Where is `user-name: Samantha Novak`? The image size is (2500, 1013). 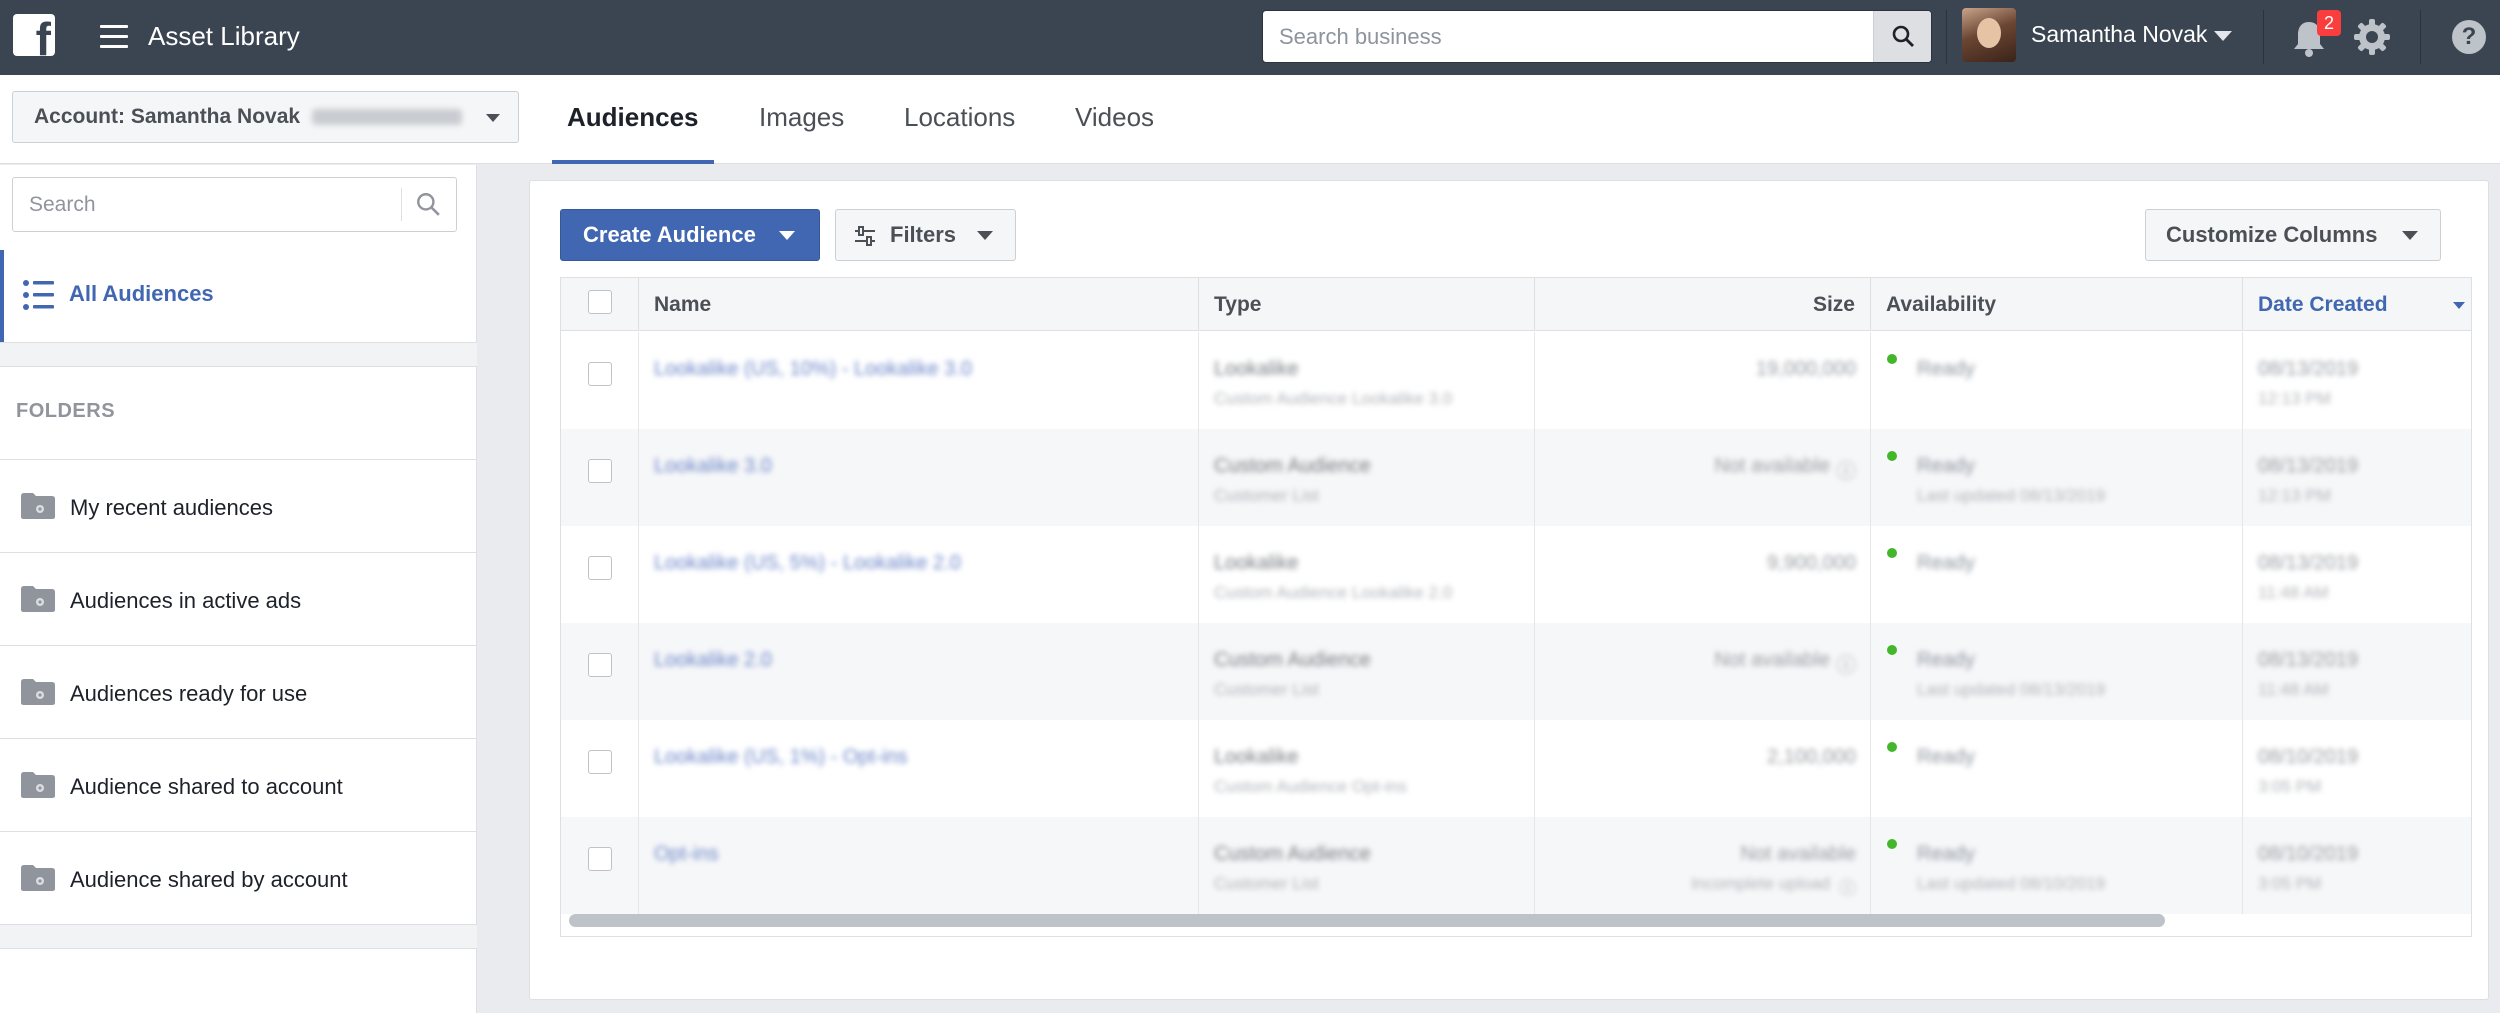
user-name: Samantha Novak is located at coordinates (2119, 34).